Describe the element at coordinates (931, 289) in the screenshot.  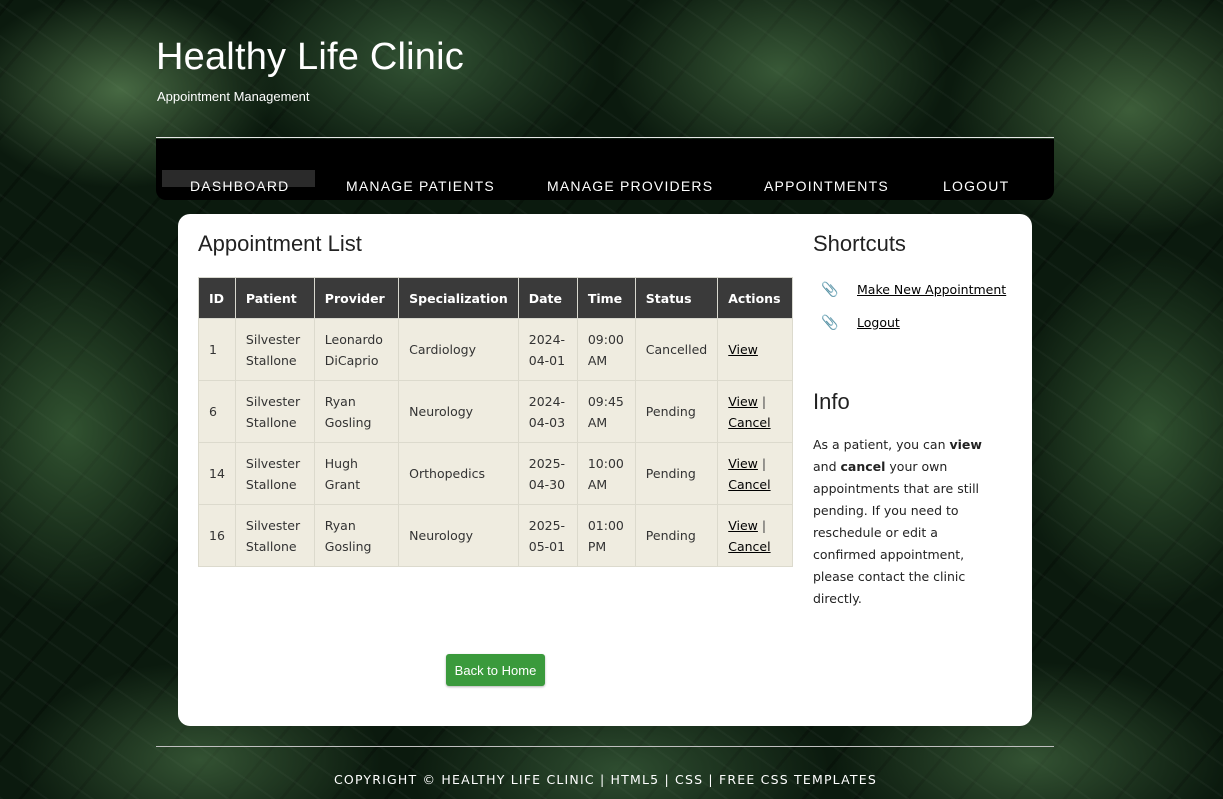
I see `make-new-appointment-link: Make New Appointment` at that location.